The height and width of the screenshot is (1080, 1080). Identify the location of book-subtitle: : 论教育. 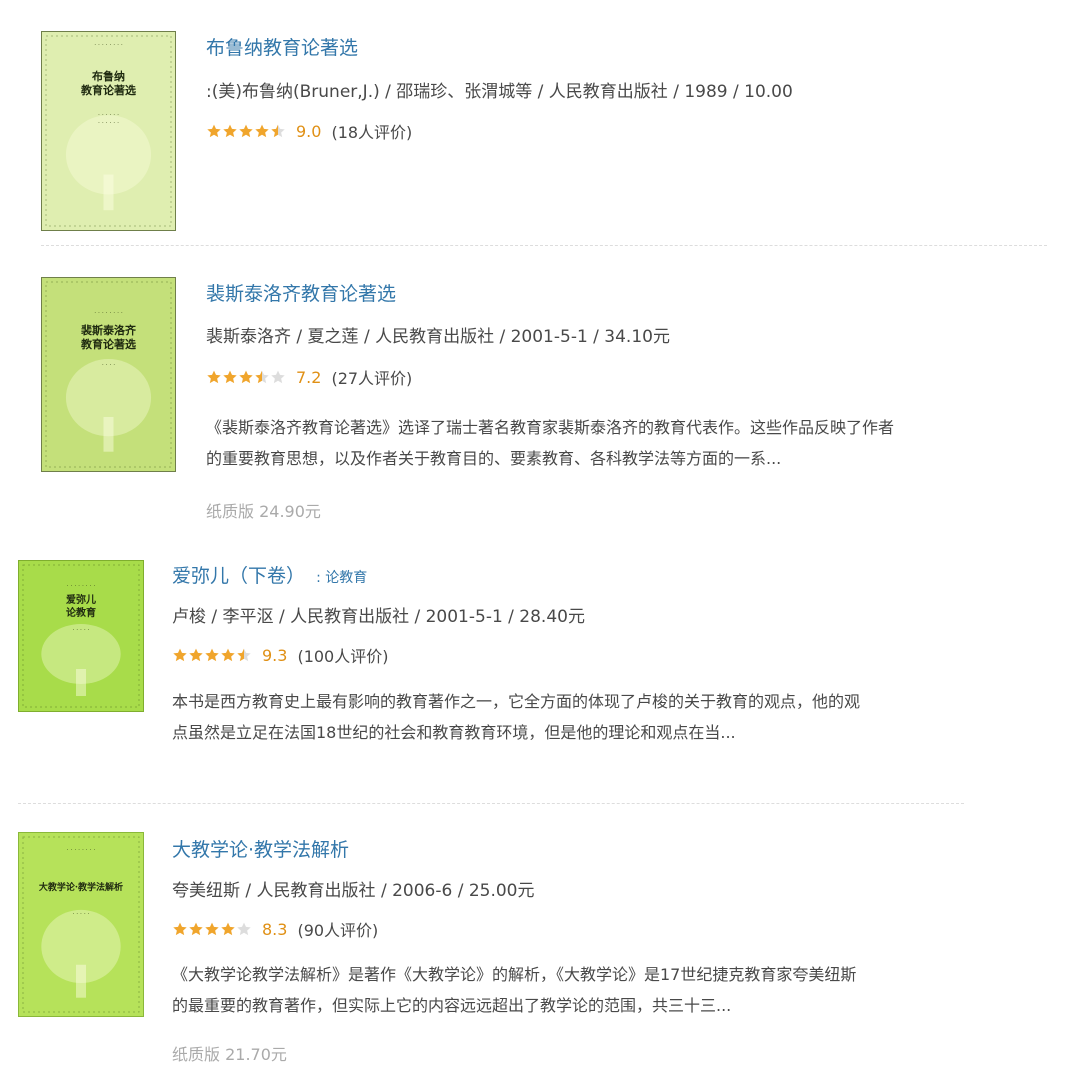
(342, 578).